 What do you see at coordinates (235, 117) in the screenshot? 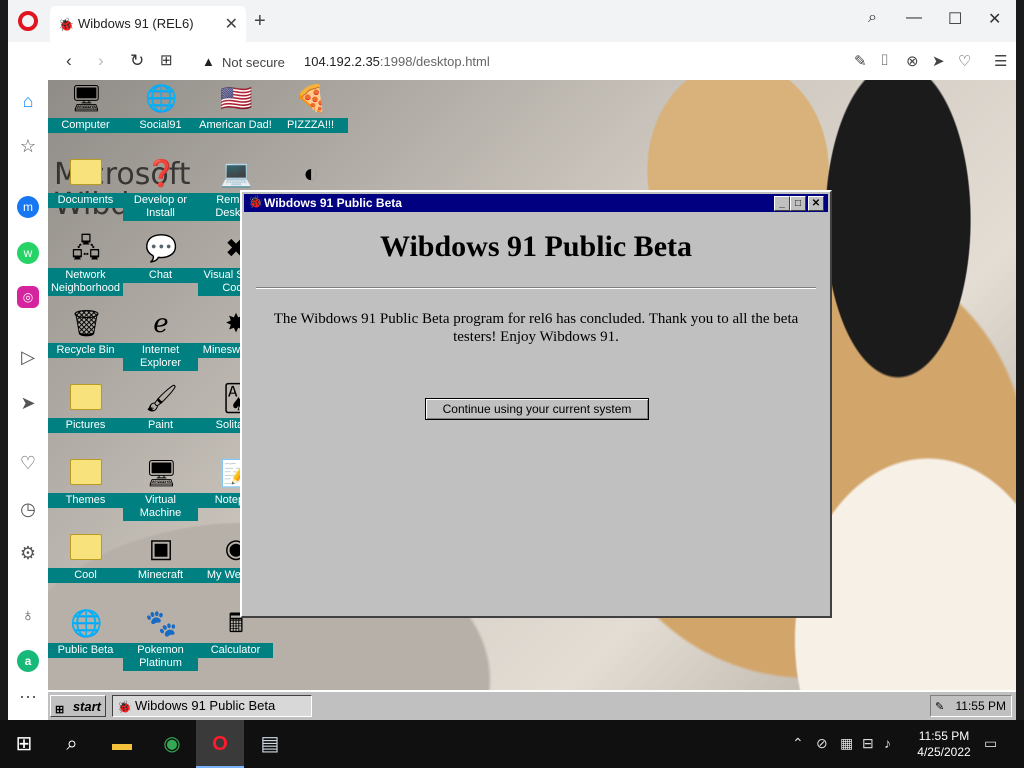
I see `desktop-icon: 🇺🇸 American Dad!` at bounding box center [235, 117].